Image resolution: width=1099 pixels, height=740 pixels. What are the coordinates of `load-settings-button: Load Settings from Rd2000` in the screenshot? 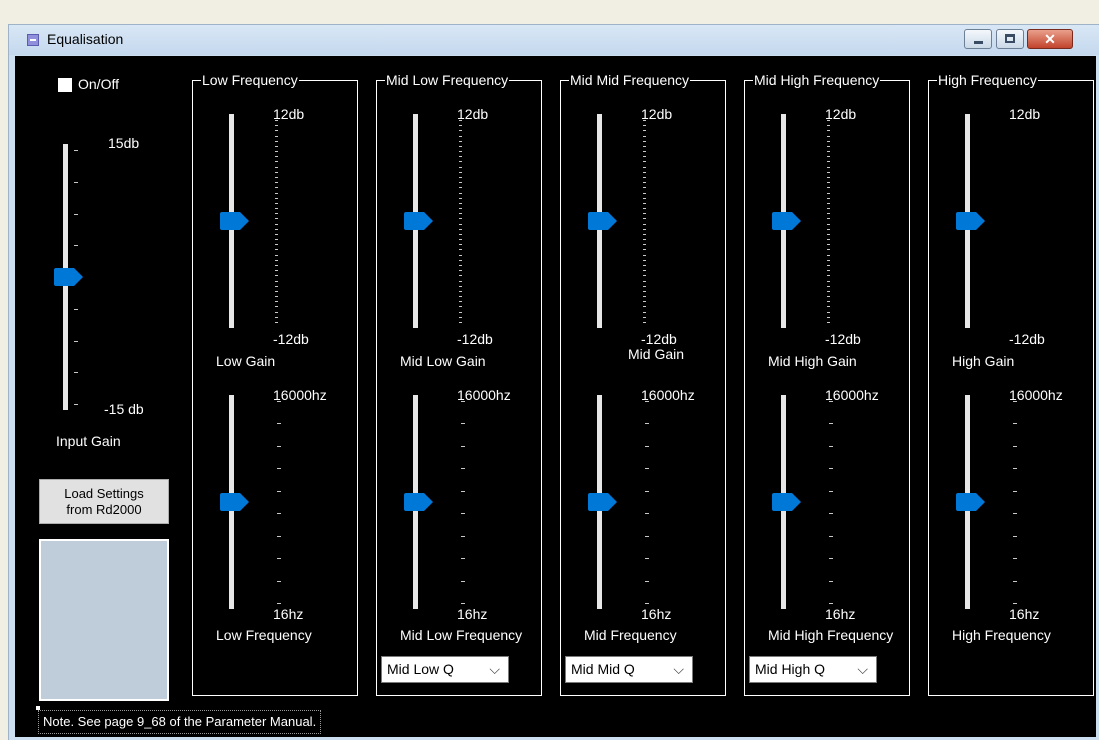 It's located at (104, 501).